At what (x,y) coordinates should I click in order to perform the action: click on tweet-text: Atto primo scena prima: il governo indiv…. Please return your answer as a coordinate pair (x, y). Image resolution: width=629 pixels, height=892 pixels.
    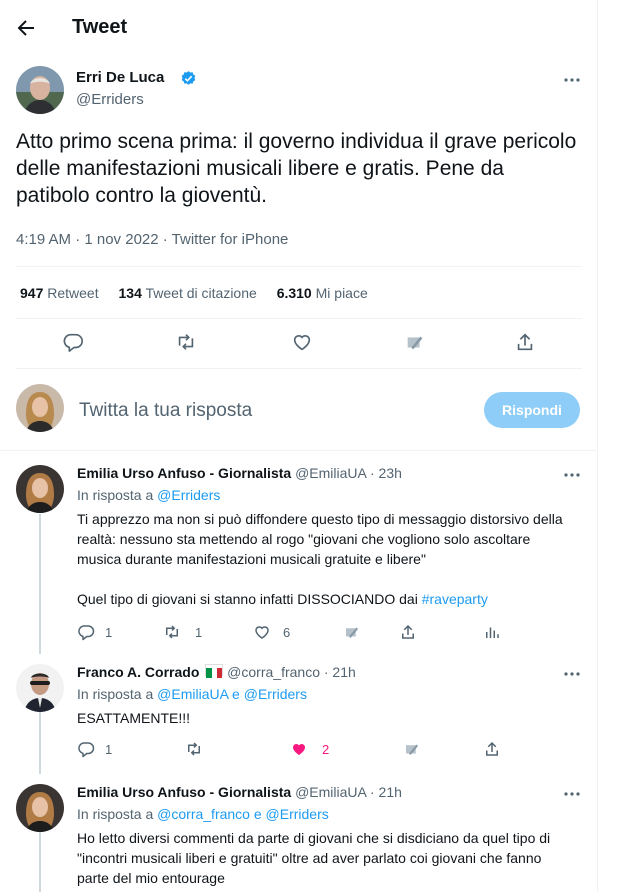
    Looking at the image, I should click on (296, 168).